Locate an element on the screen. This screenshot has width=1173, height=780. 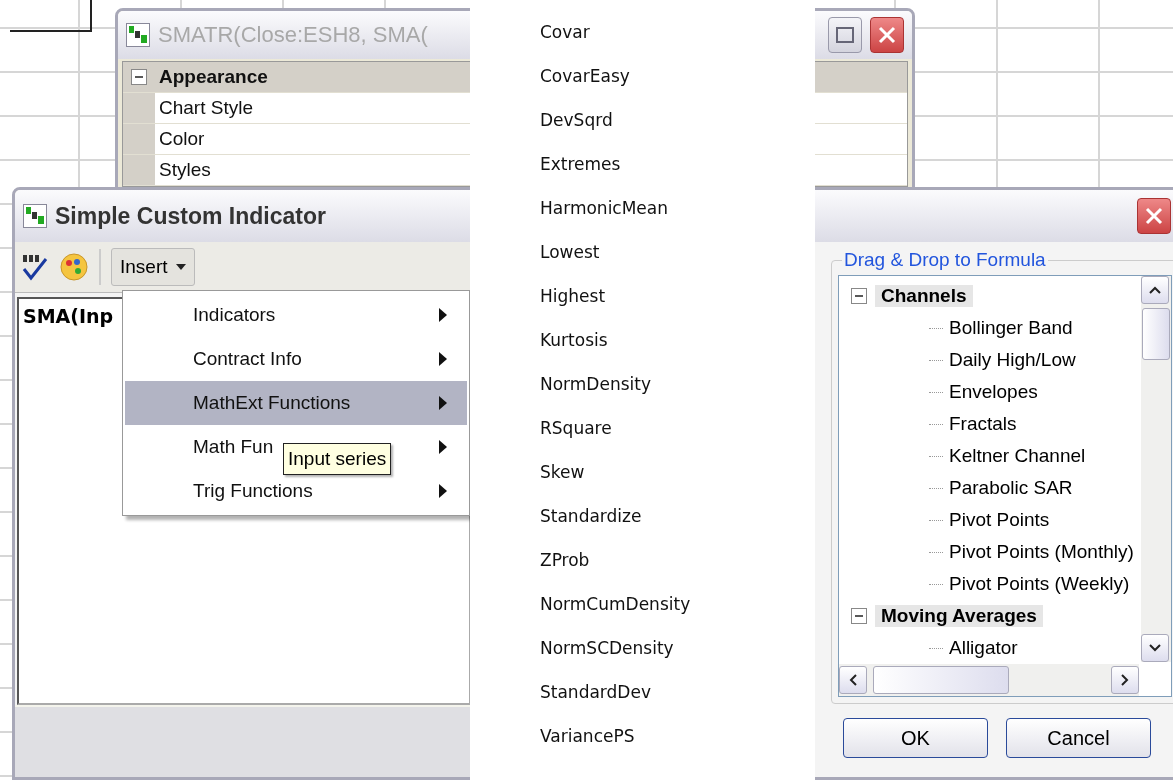
category-label: Appearance is located at coordinates (213, 77).